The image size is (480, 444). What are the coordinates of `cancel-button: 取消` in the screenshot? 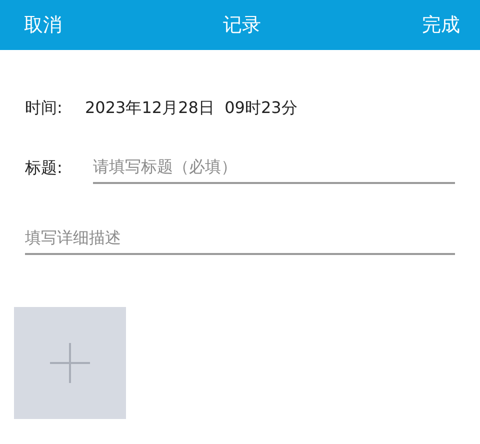 It's located at (43, 25).